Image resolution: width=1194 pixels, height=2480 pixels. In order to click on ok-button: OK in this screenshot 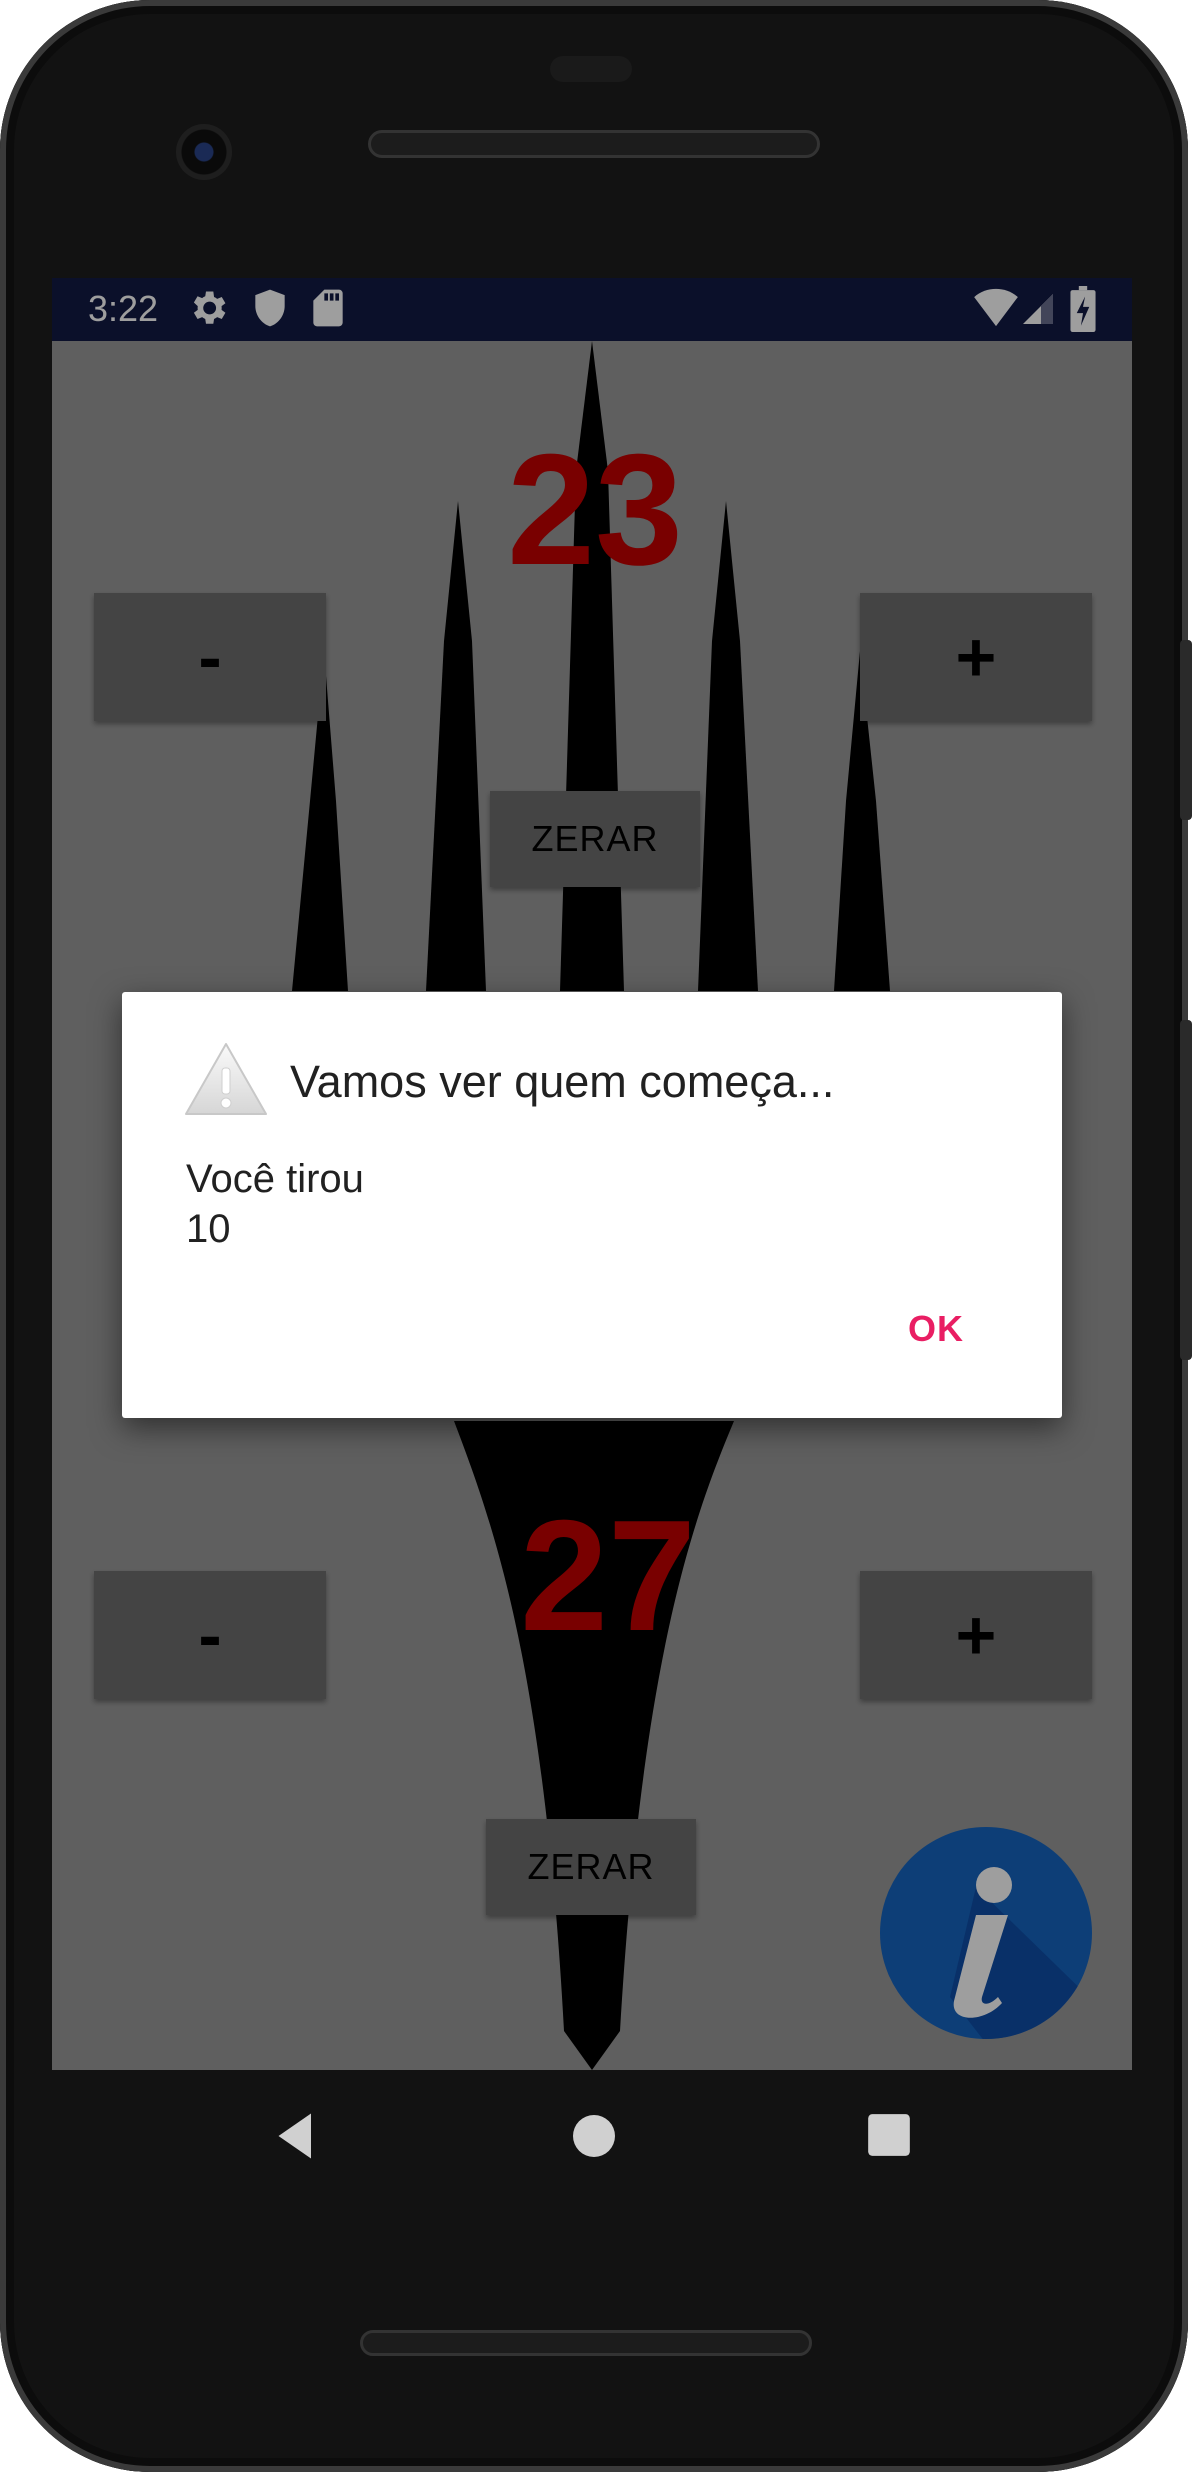, I will do `click(936, 1329)`.